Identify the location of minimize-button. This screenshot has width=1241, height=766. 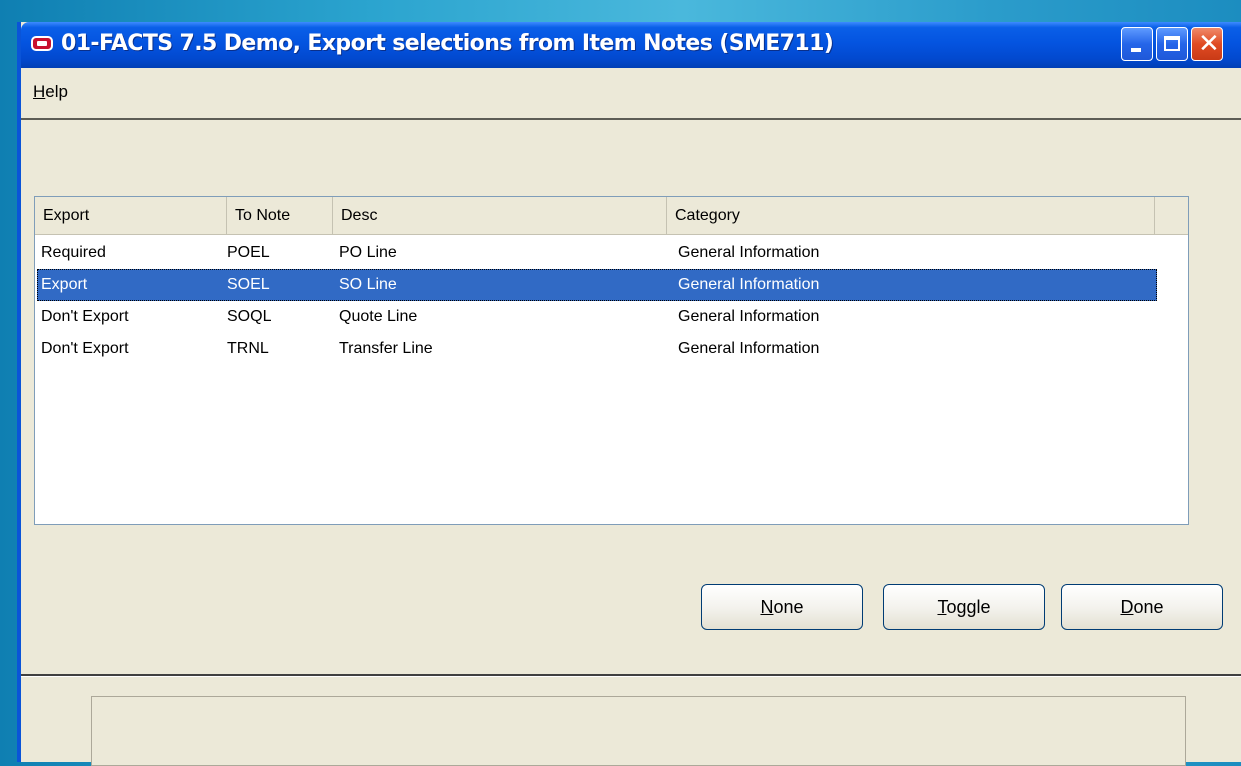
(1137, 44).